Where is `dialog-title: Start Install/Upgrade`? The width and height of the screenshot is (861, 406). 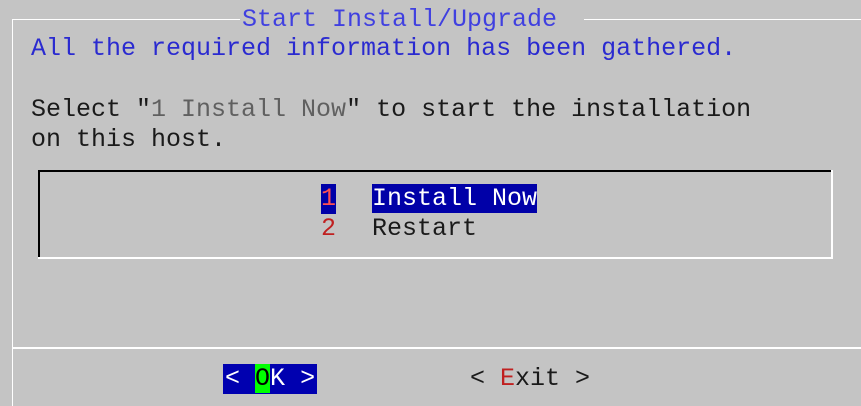 dialog-title: Start Install/Upgrade is located at coordinates (400, 19).